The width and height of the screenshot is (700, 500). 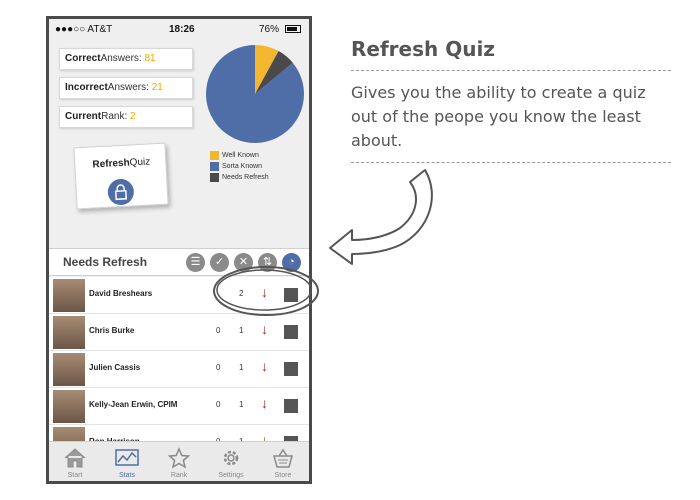 What do you see at coordinates (75, 458) in the screenshot?
I see `home-icon` at bounding box center [75, 458].